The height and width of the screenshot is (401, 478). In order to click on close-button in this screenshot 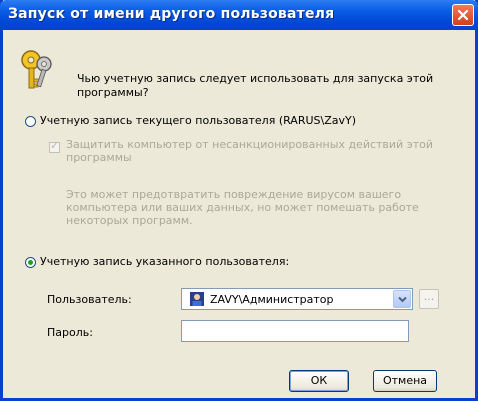, I will do `click(463, 15)`.